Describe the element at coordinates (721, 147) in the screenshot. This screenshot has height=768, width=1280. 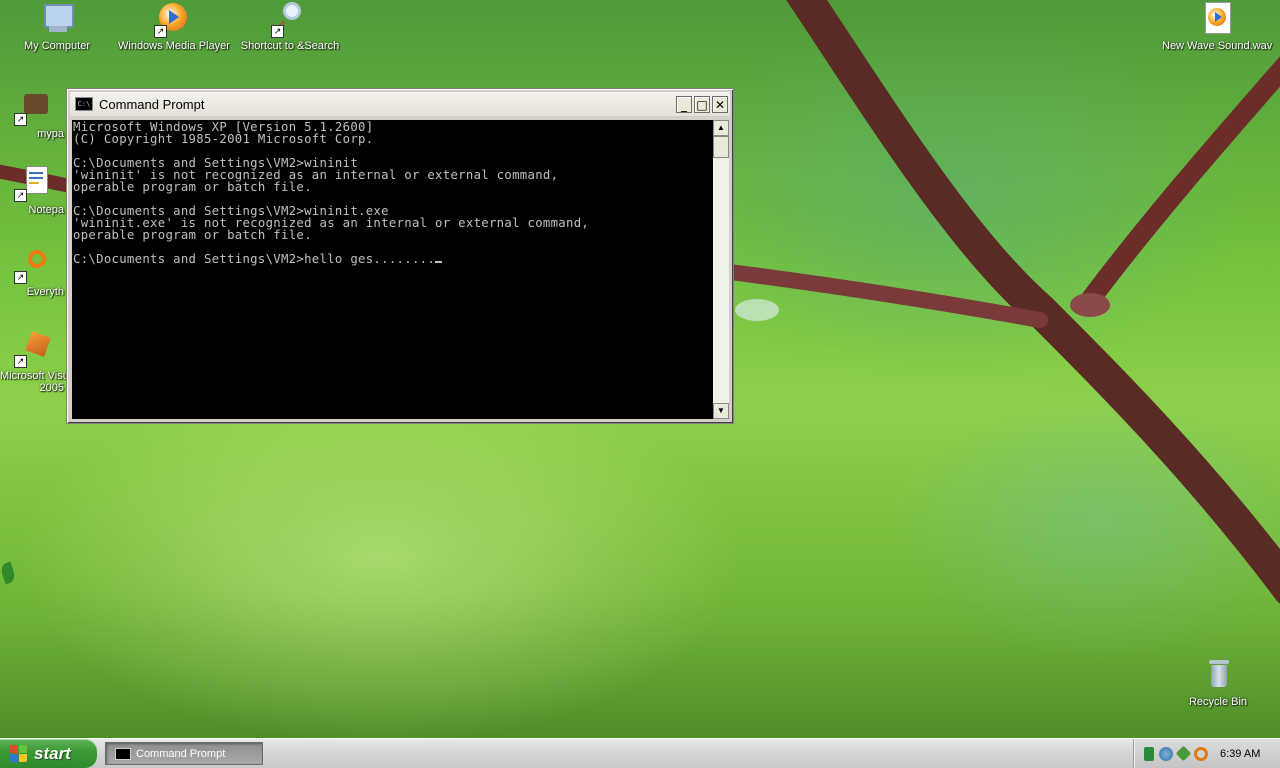
I see `scroll-thumb` at that location.